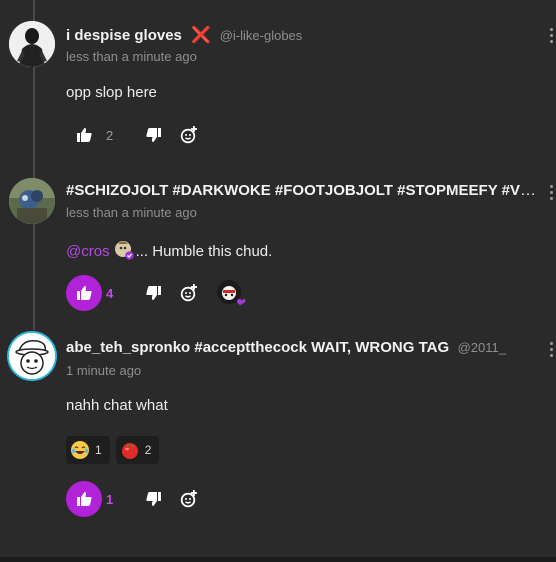 Image resolution: width=556 pixels, height=562 pixels. What do you see at coordinates (231, 293) in the screenshot?
I see `liker-avatar` at bounding box center [231, 293].